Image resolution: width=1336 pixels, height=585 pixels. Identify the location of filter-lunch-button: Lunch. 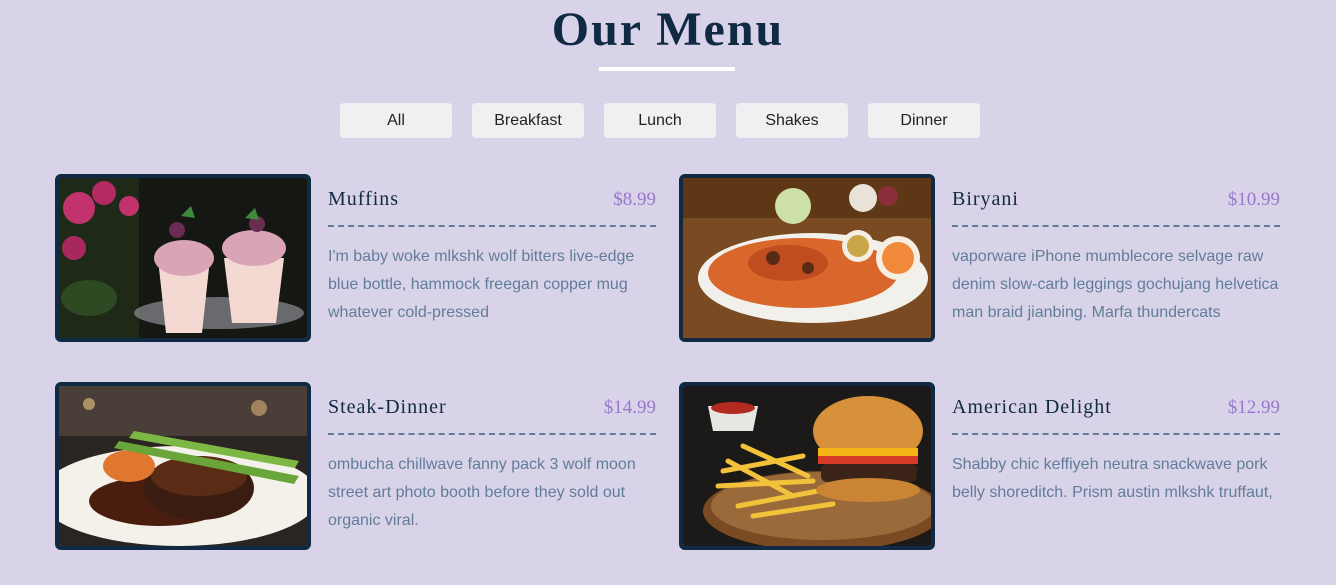
(660, 120).